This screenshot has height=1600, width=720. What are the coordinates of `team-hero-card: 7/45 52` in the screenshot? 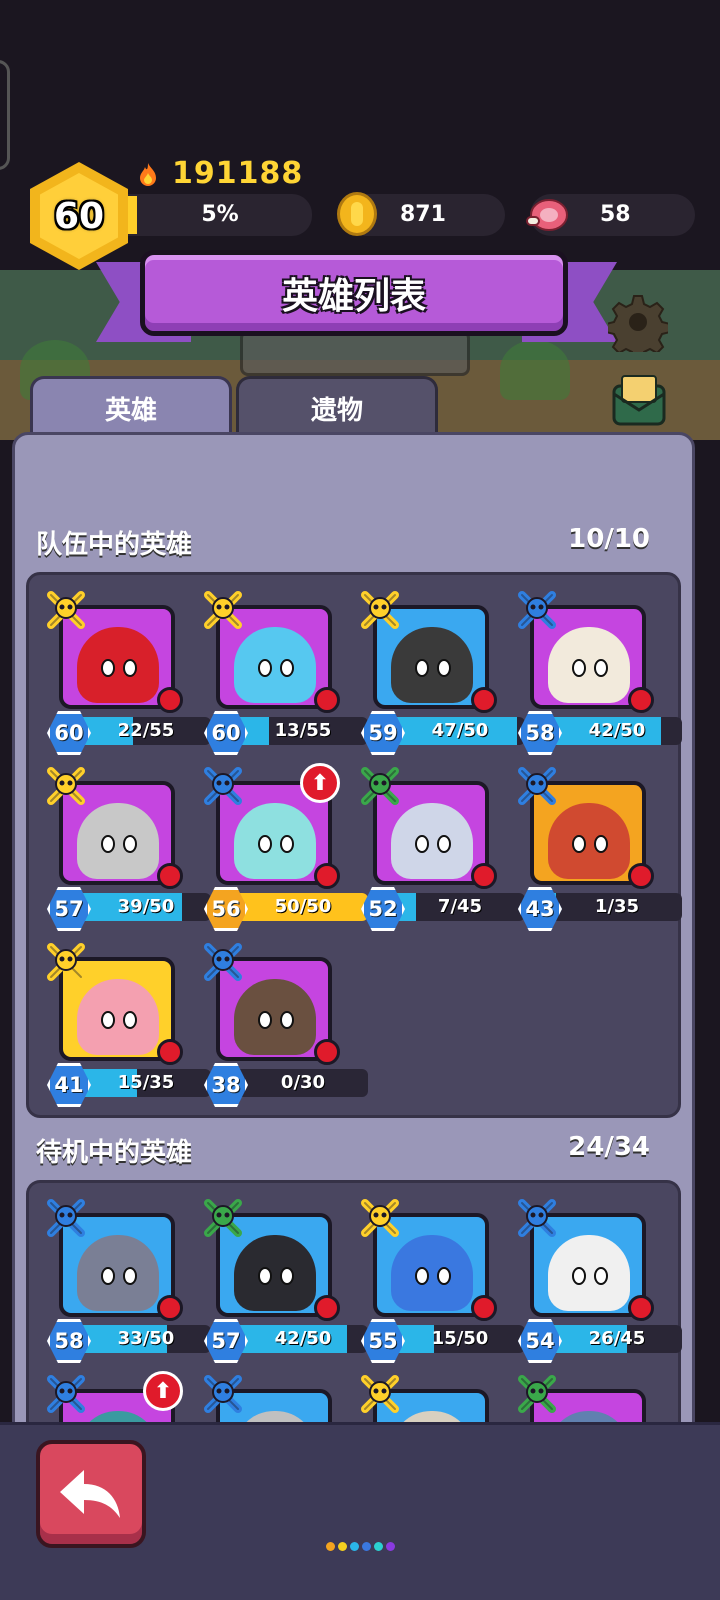 It's located at (442, 848).